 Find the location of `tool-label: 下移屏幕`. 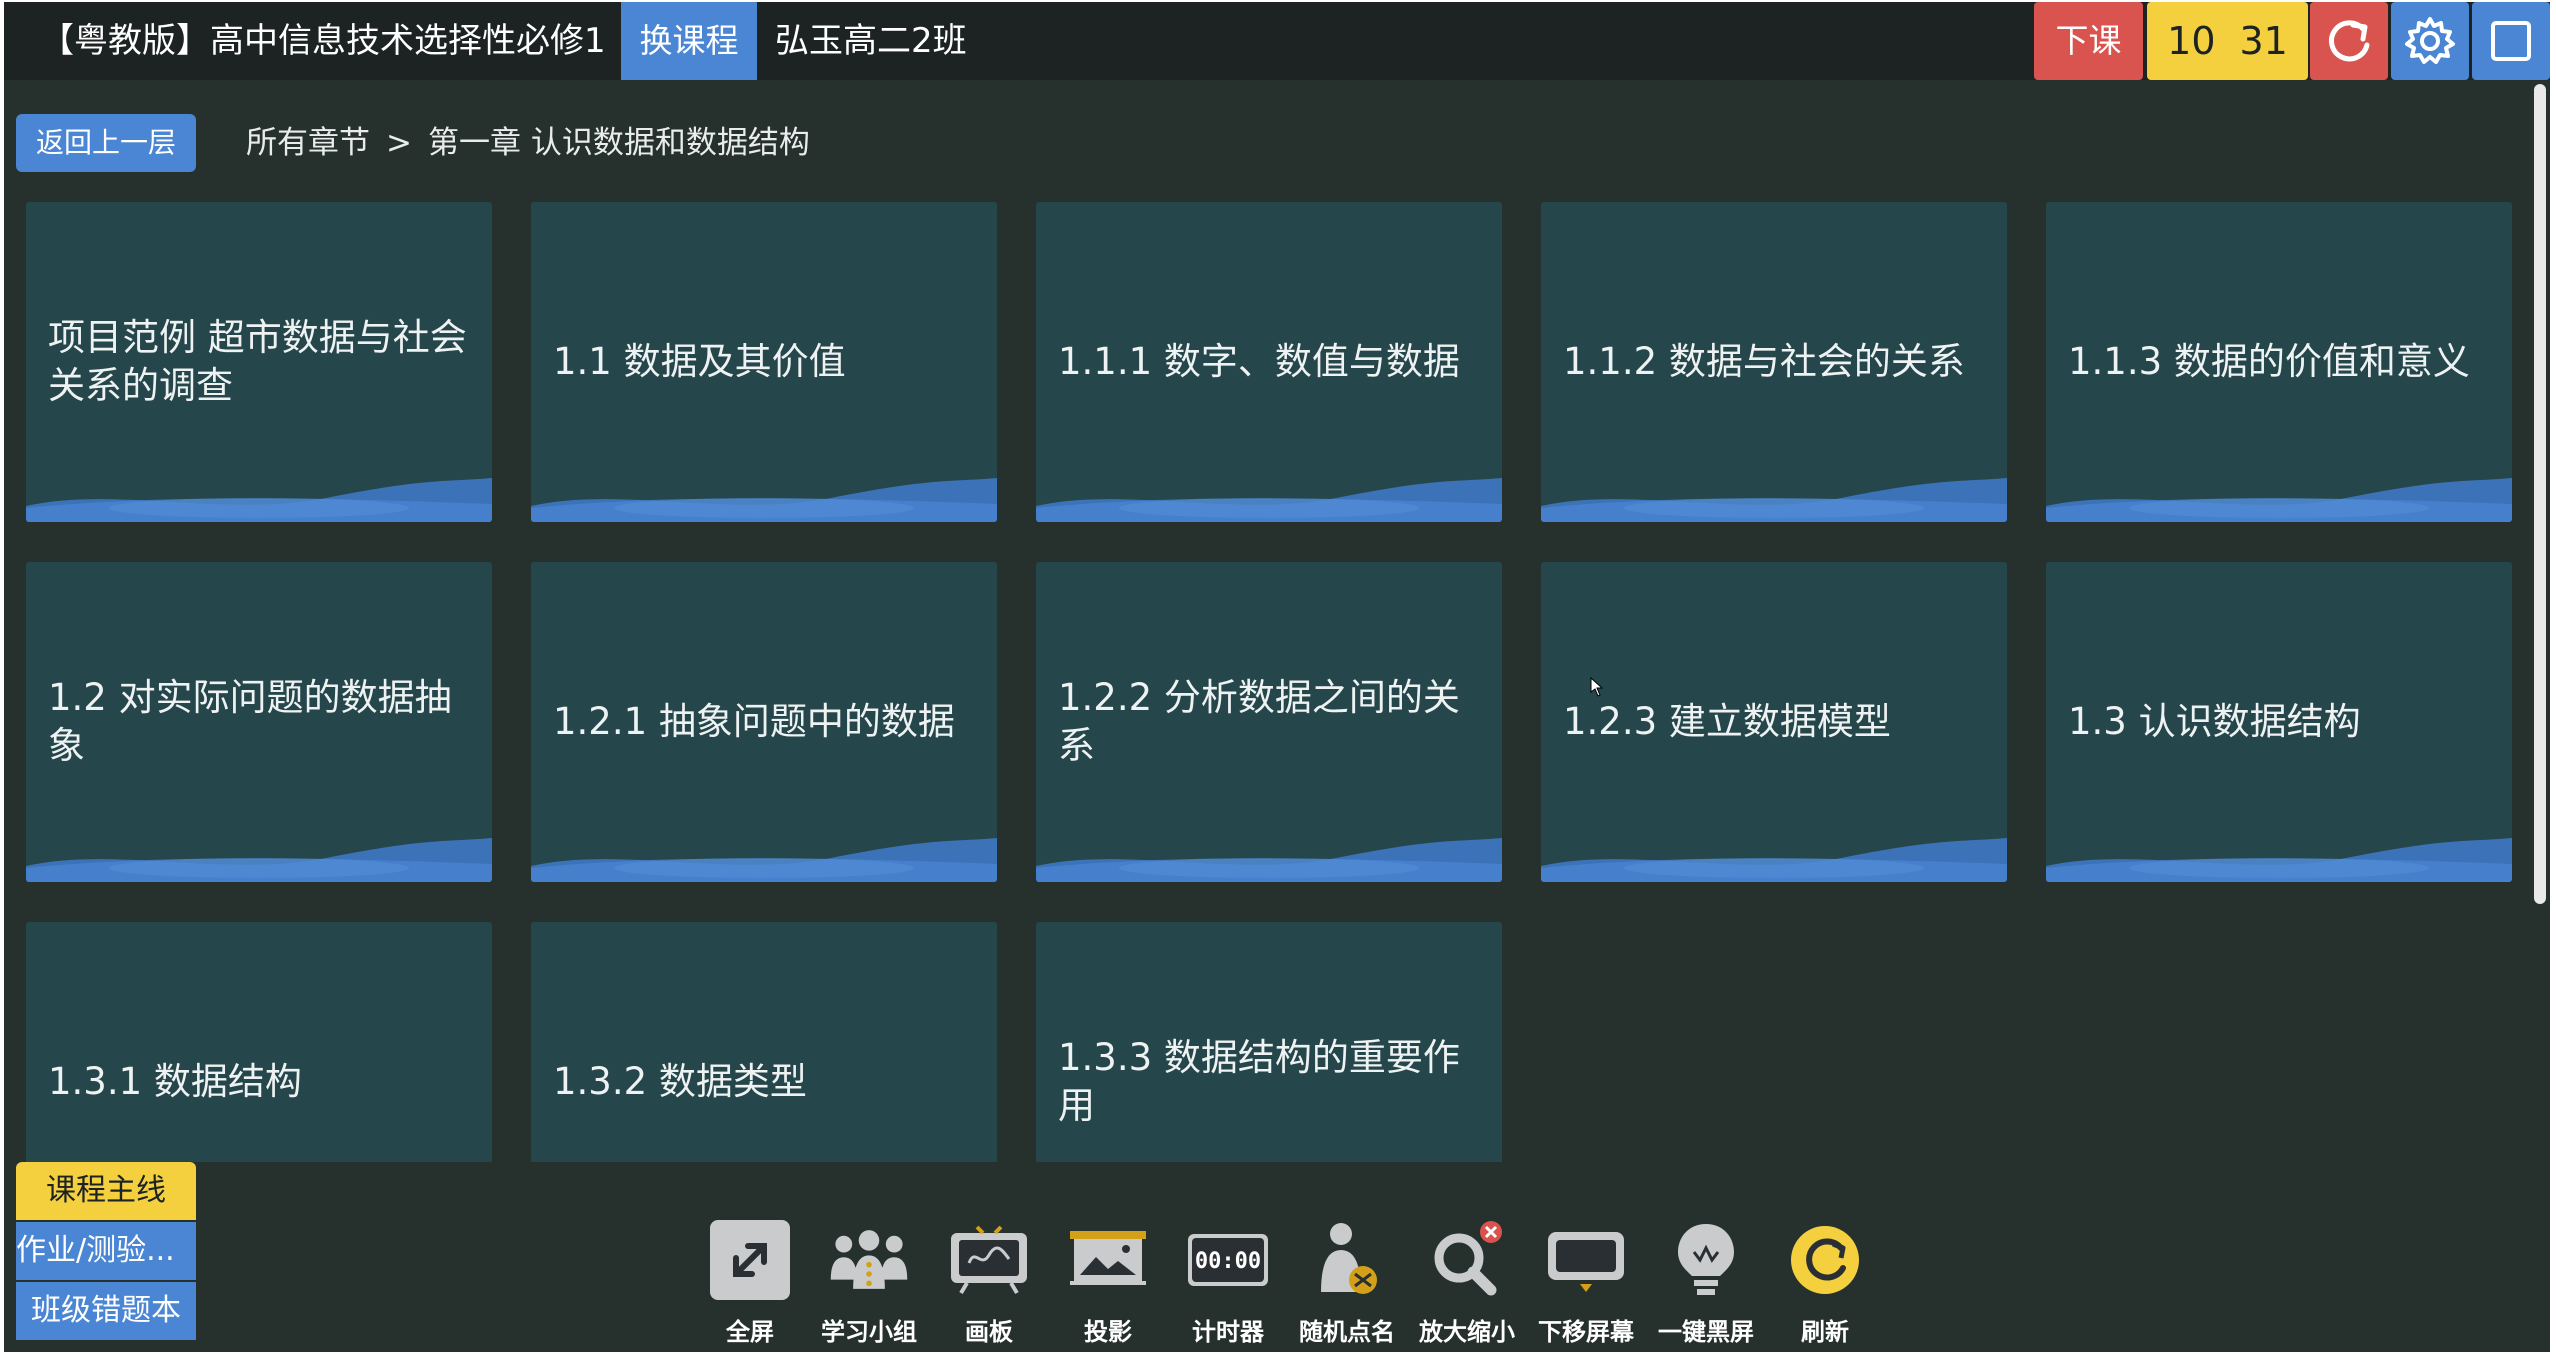

tool-label: 下移屏幕 is located at coordinates (1586, 1332).